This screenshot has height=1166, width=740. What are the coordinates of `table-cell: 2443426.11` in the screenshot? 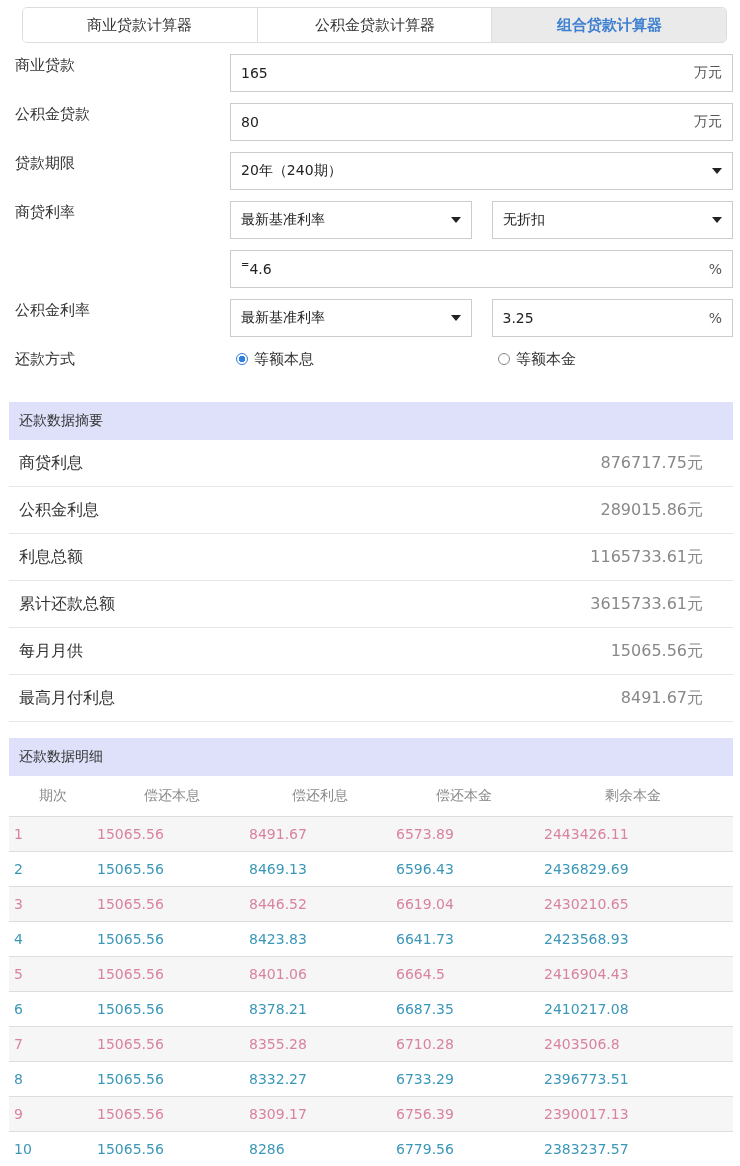 It's located at (586, 834).